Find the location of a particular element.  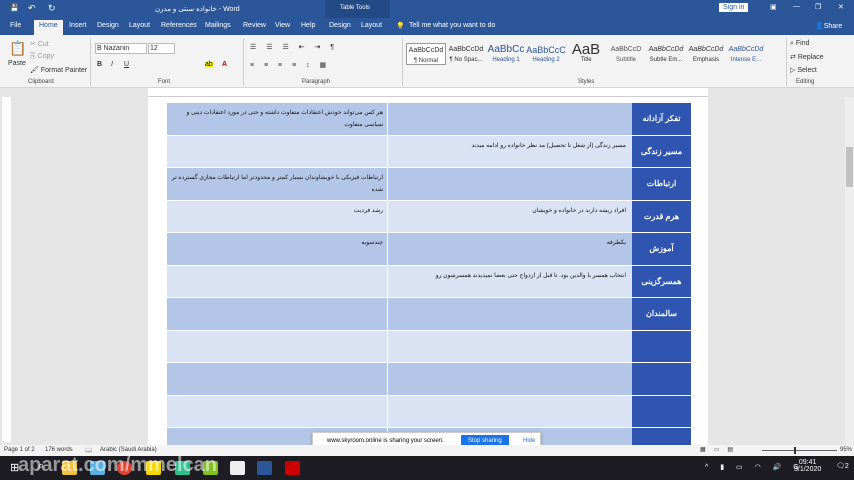

undo-icon: ↶ is located at coordinates (32, 8).